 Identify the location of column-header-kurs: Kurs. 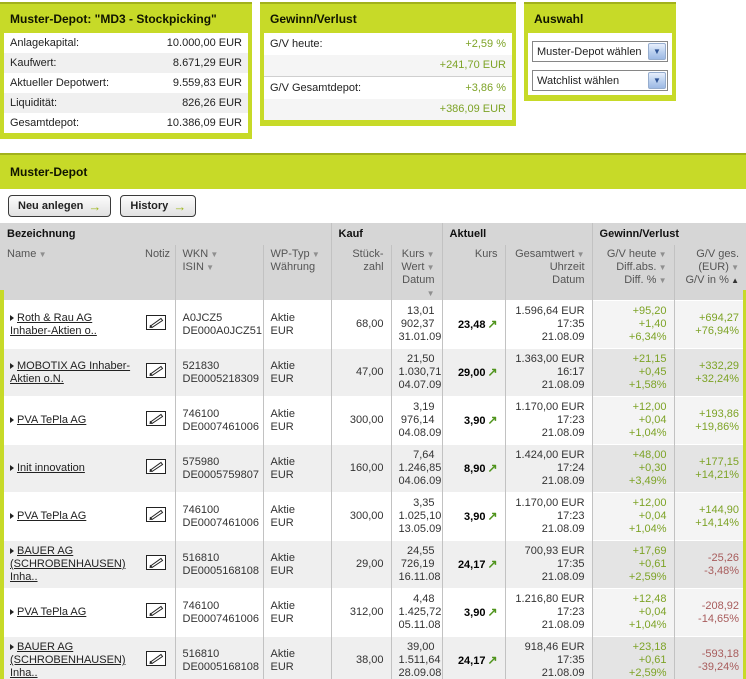
(473, 273).